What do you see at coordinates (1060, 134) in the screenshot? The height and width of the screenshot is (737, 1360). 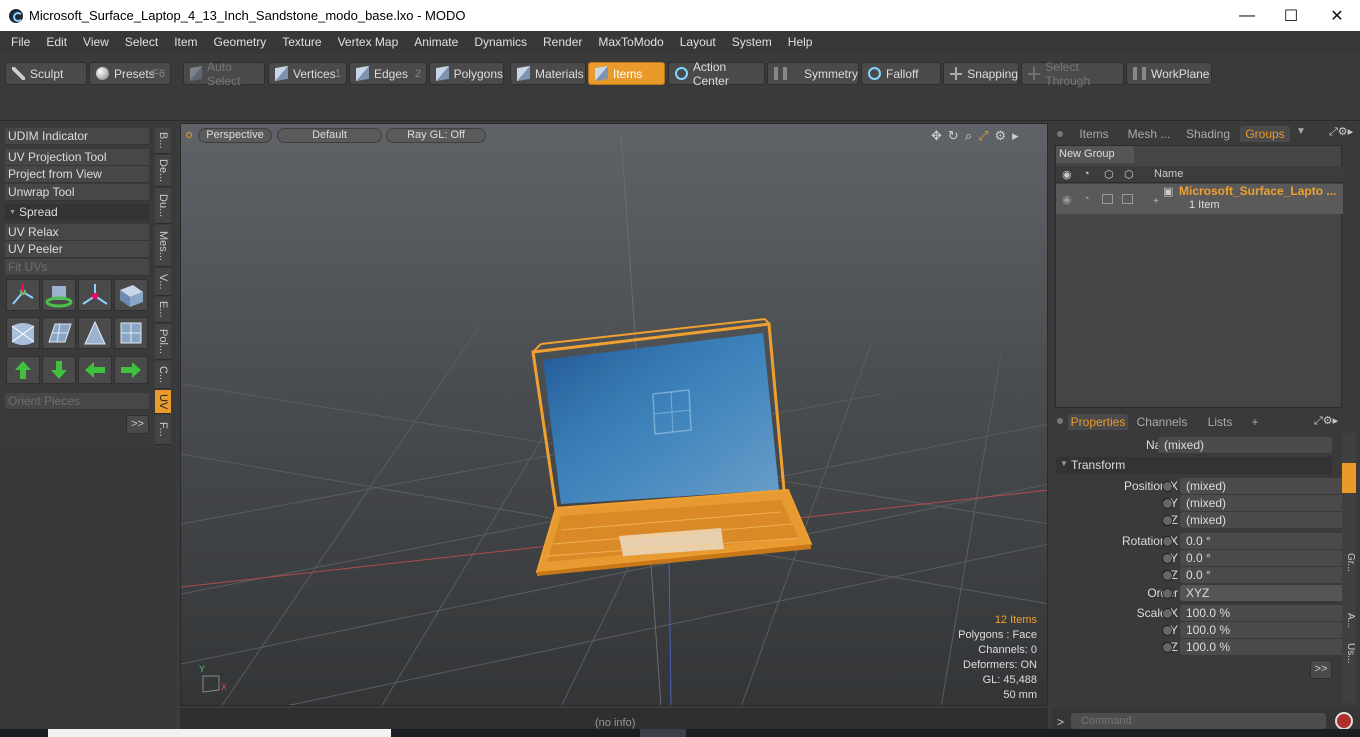 I see `groups-panel-menu-dot` at bounding box center [1060, 134].